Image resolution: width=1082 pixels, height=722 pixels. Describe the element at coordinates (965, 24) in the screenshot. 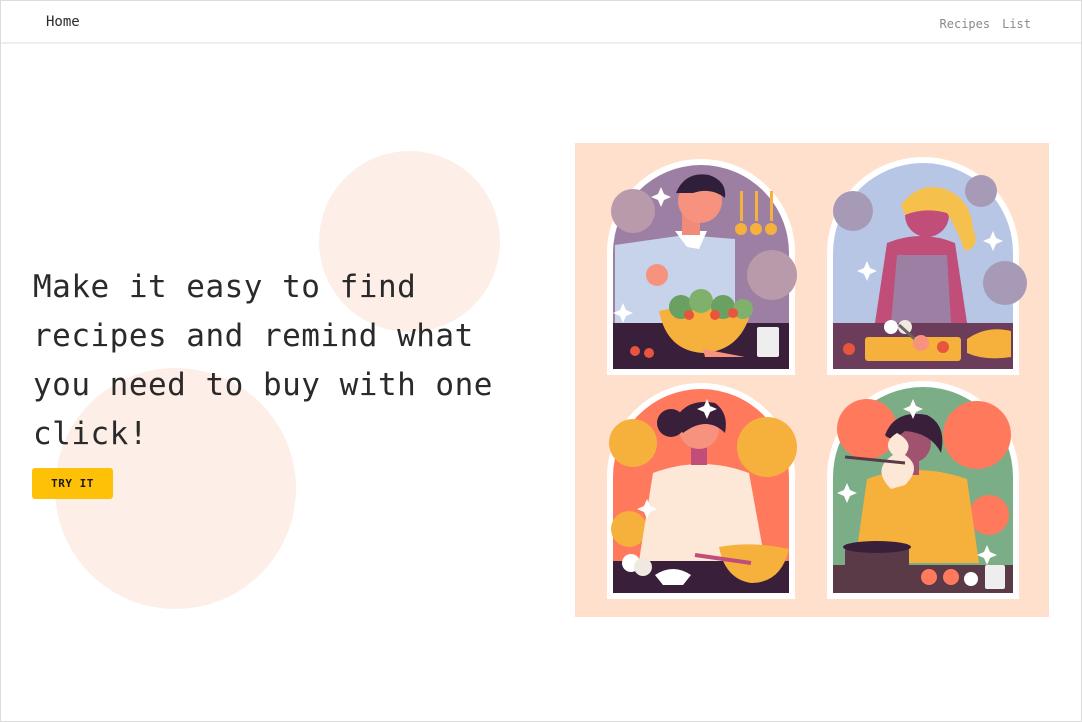

I see `nav-link-recipes: Recipes` at that location.